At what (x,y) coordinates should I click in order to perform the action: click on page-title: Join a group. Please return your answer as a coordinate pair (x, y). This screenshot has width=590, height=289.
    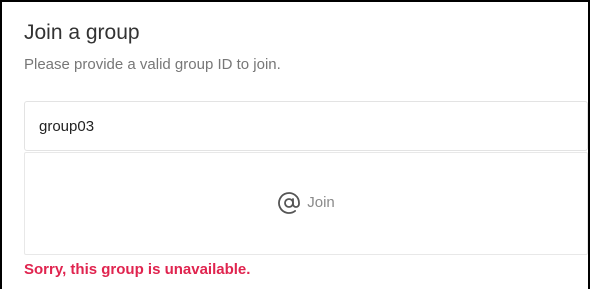
    Looking at the image, I should click on (82, 32).